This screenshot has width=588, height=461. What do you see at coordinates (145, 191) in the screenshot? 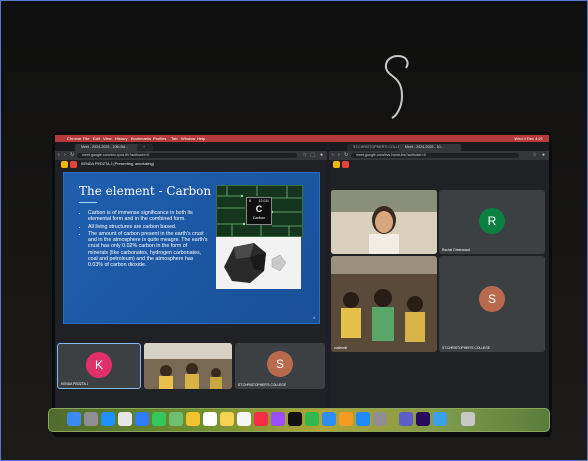
I see `slide-title: The element - Carbon` at bounding box center [145, 191].